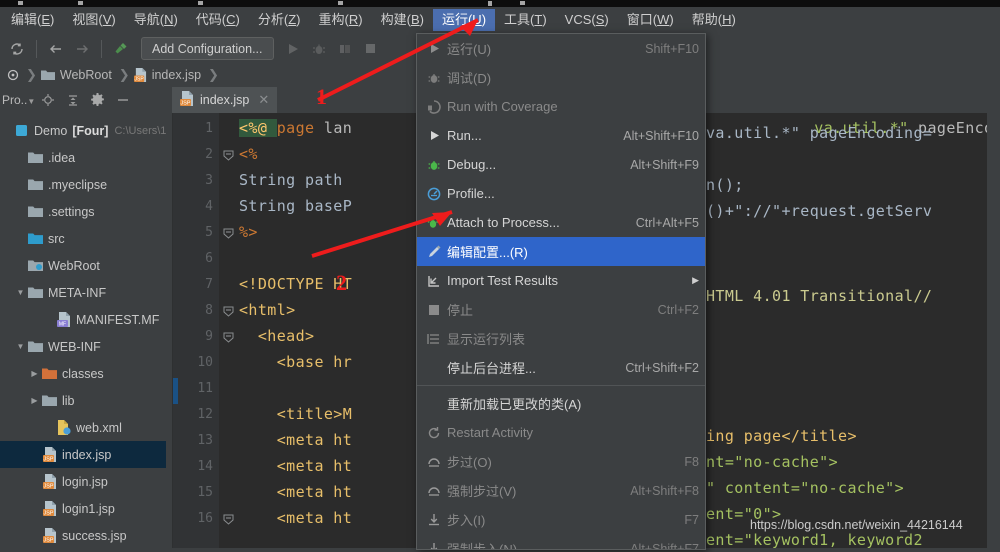  What do you see at coordinates (561, 164) in the screenshot?
I see `run-menu-item-5: Debug... Alt+Shift+F9` at bounding box center [561, 164].